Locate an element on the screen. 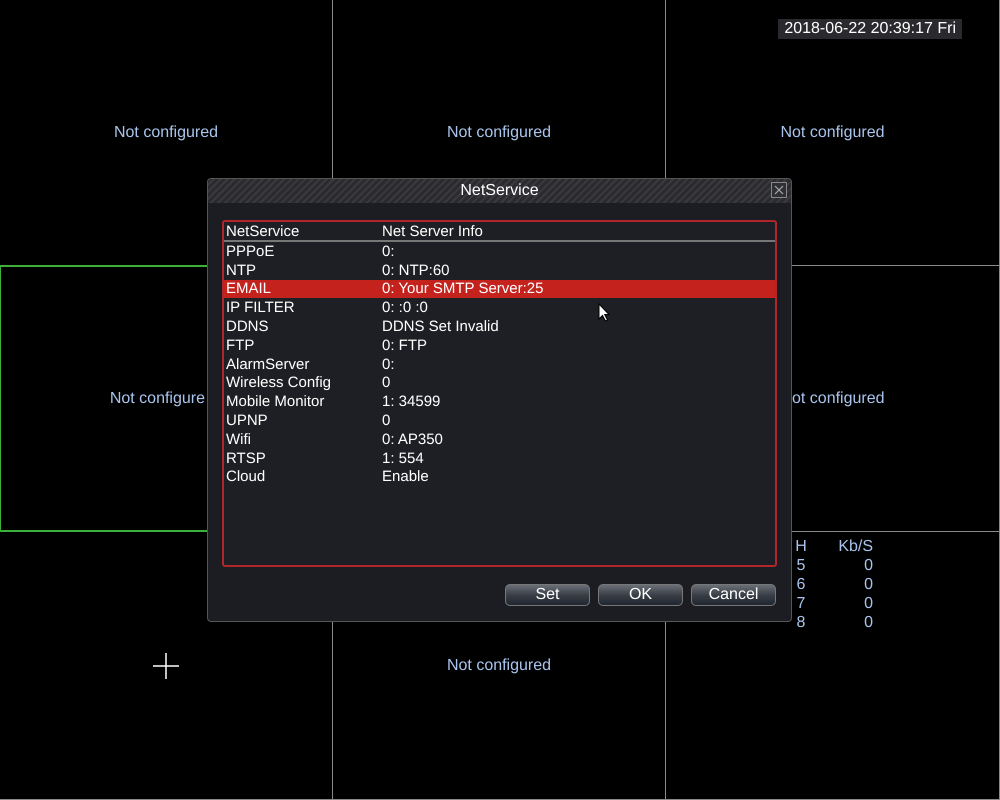  list-row: UPNP 0 is located at coordinates (499, 420).